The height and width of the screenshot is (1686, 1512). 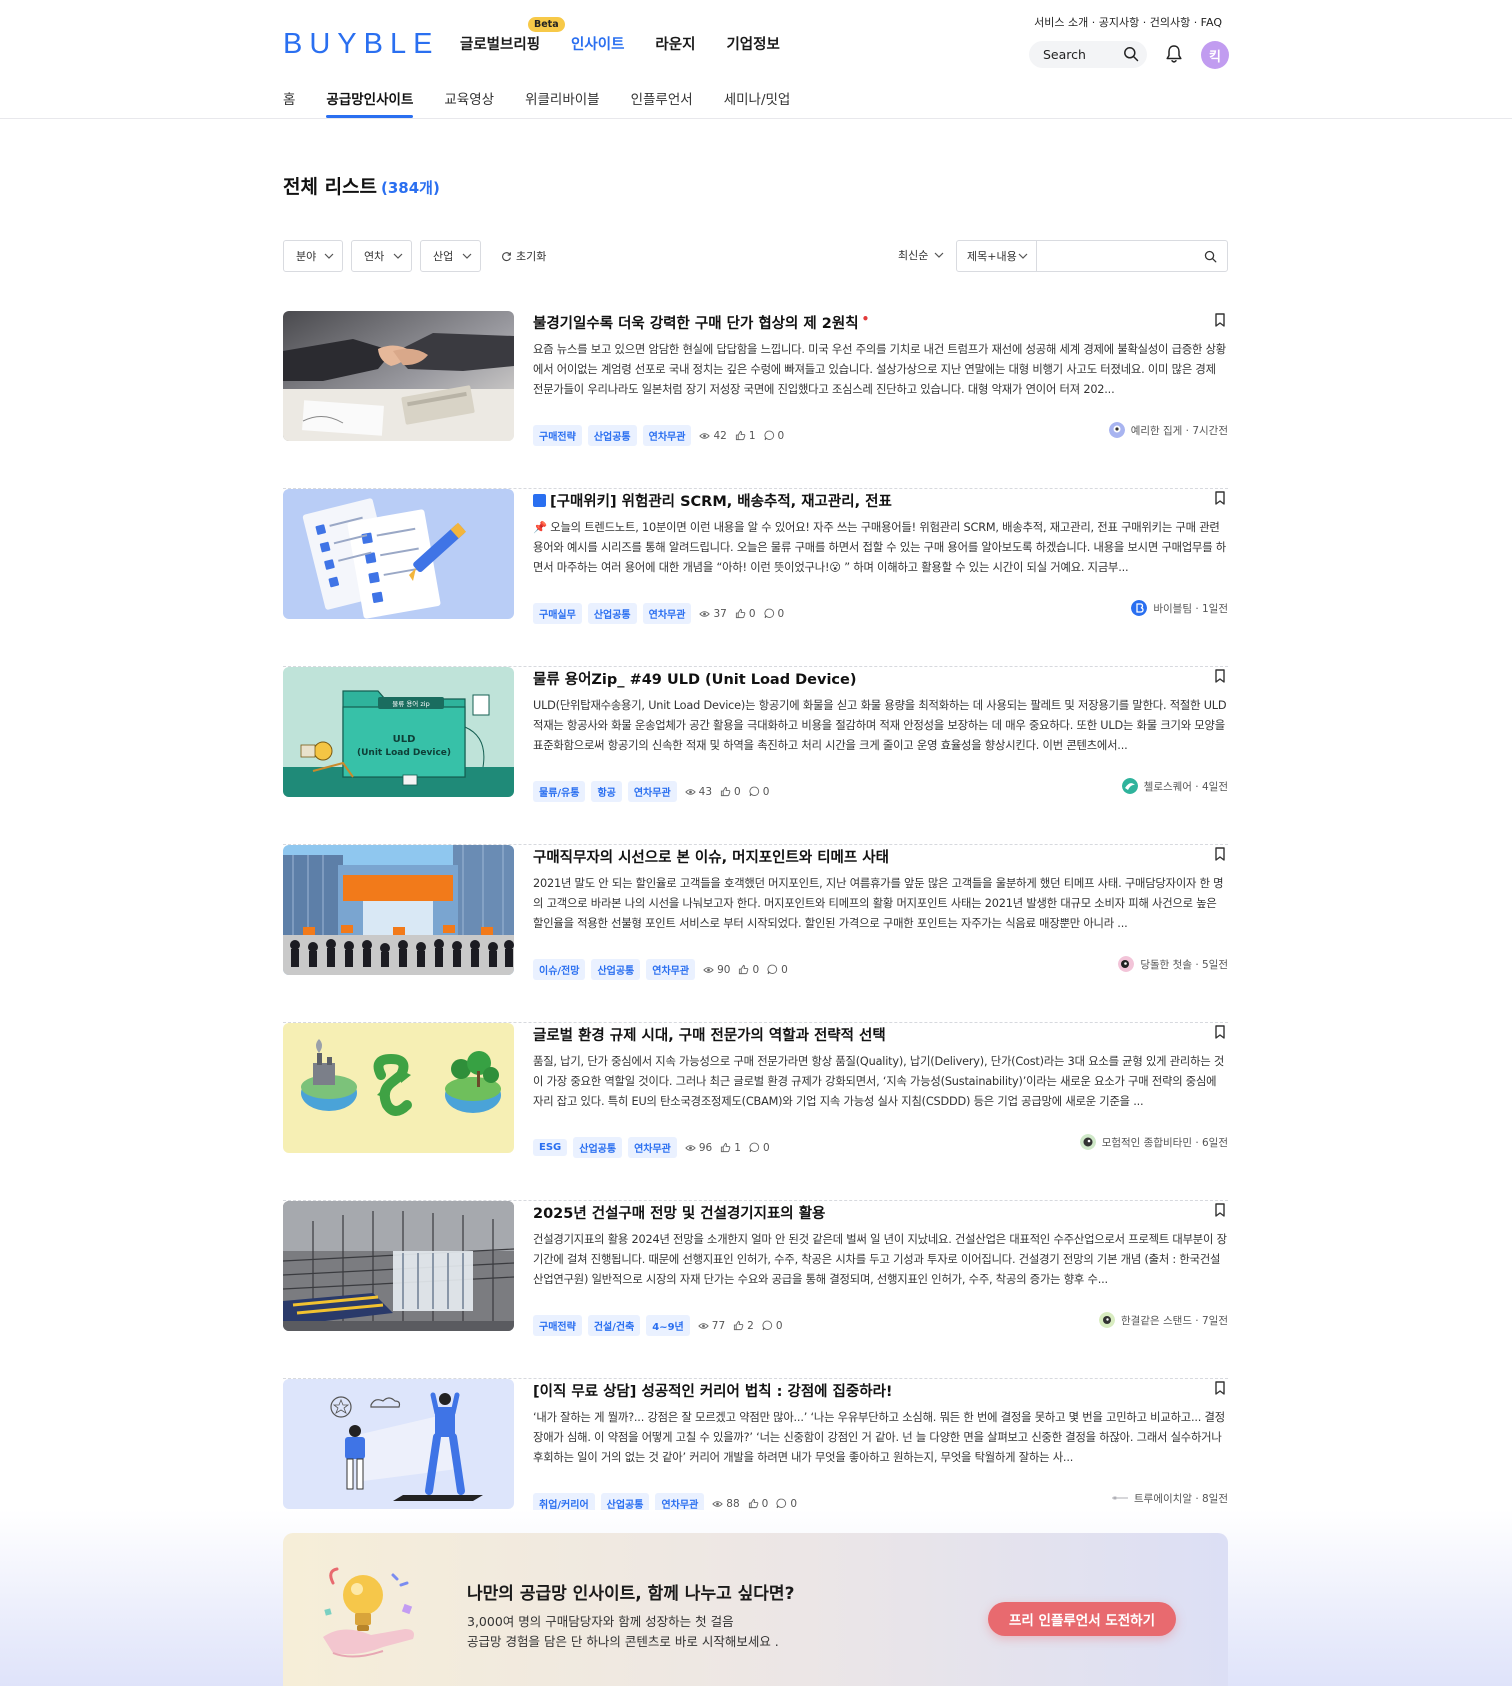 What do you see at coordinates (1174, 54) in the screenshot?
I see `bell-icon` at bounding box center [1174, 54].